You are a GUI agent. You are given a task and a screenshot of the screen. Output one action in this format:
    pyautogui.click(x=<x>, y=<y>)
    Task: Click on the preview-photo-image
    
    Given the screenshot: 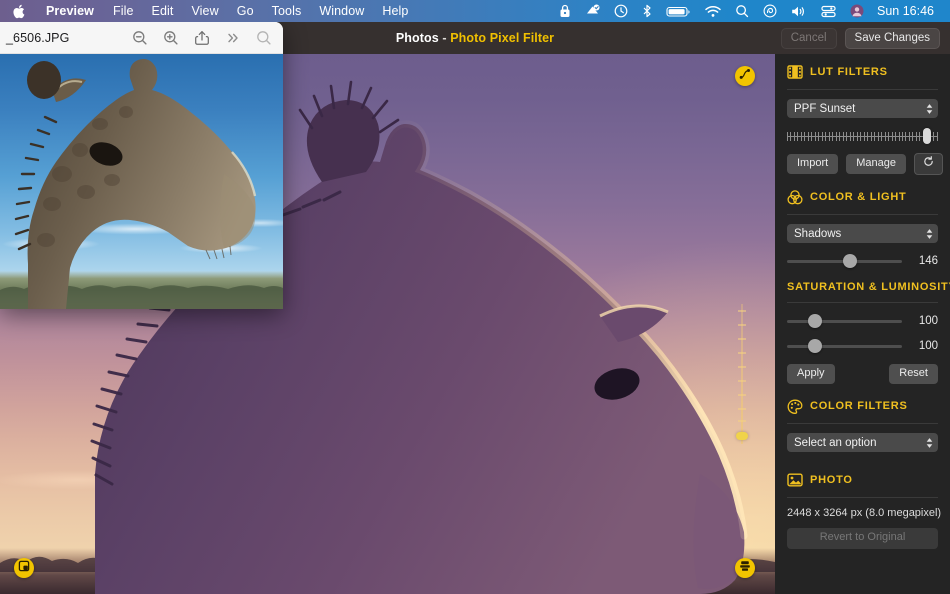 What is the action you would take?
    pyautogui.click(x=141, y=181)
    